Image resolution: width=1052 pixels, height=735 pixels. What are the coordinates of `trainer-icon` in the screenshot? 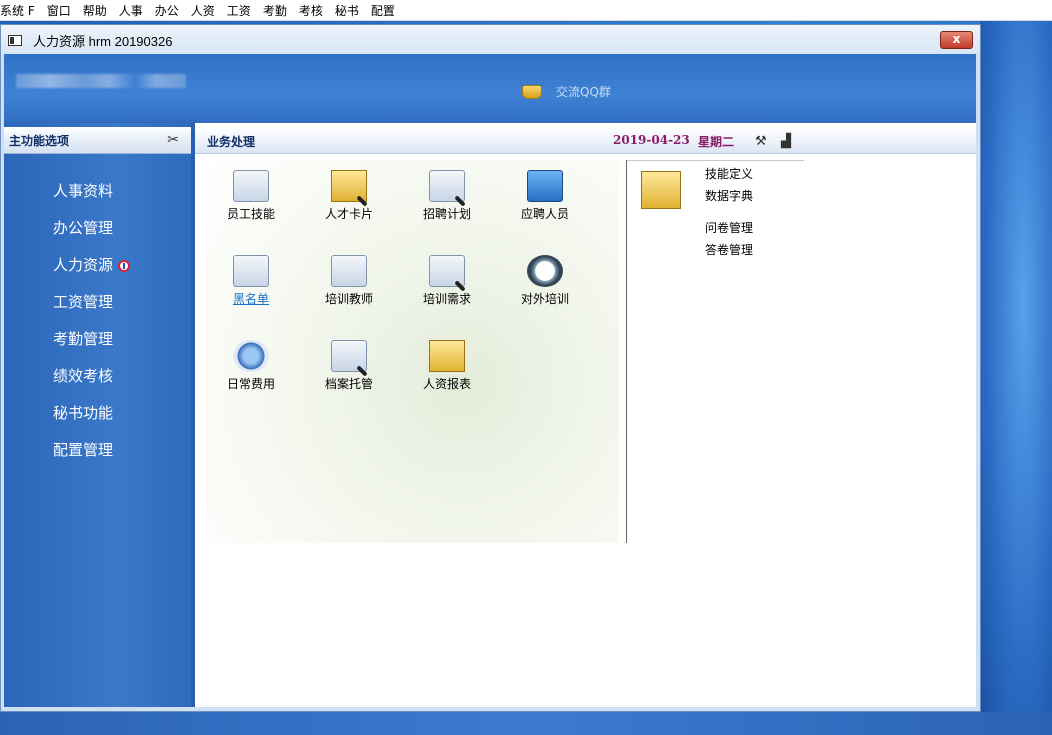 It's located at (349, 271).